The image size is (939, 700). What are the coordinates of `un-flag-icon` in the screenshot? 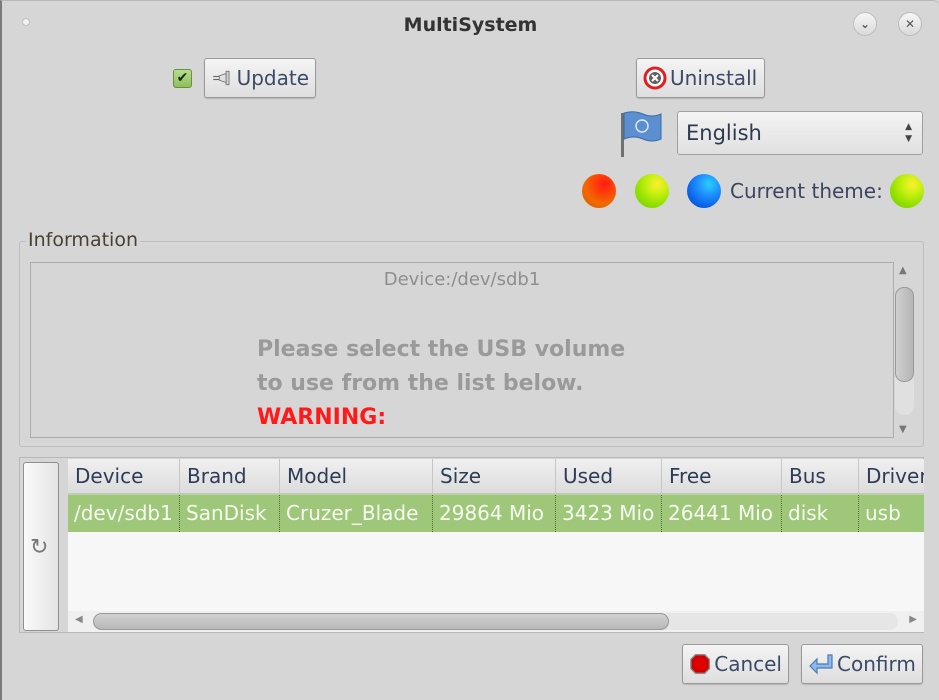 It's located at (641, 134).